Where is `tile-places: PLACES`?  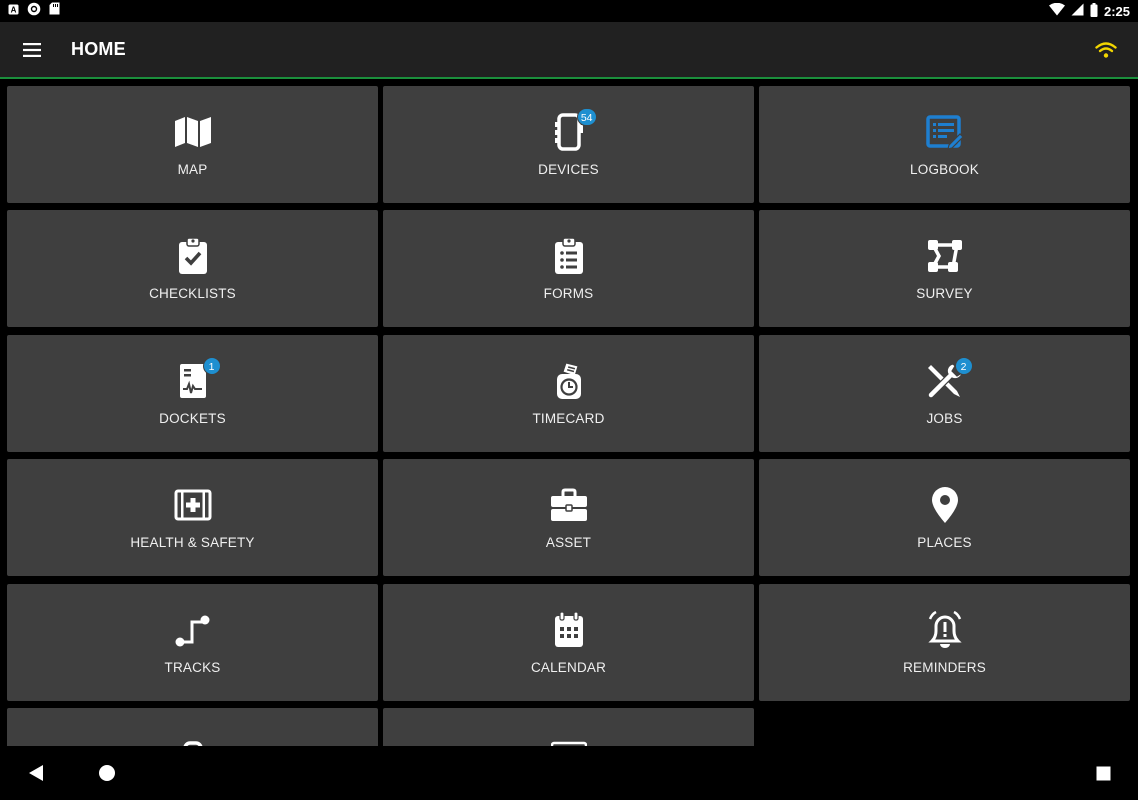 tile-places: PLACES is located at coordinates (944, 517).